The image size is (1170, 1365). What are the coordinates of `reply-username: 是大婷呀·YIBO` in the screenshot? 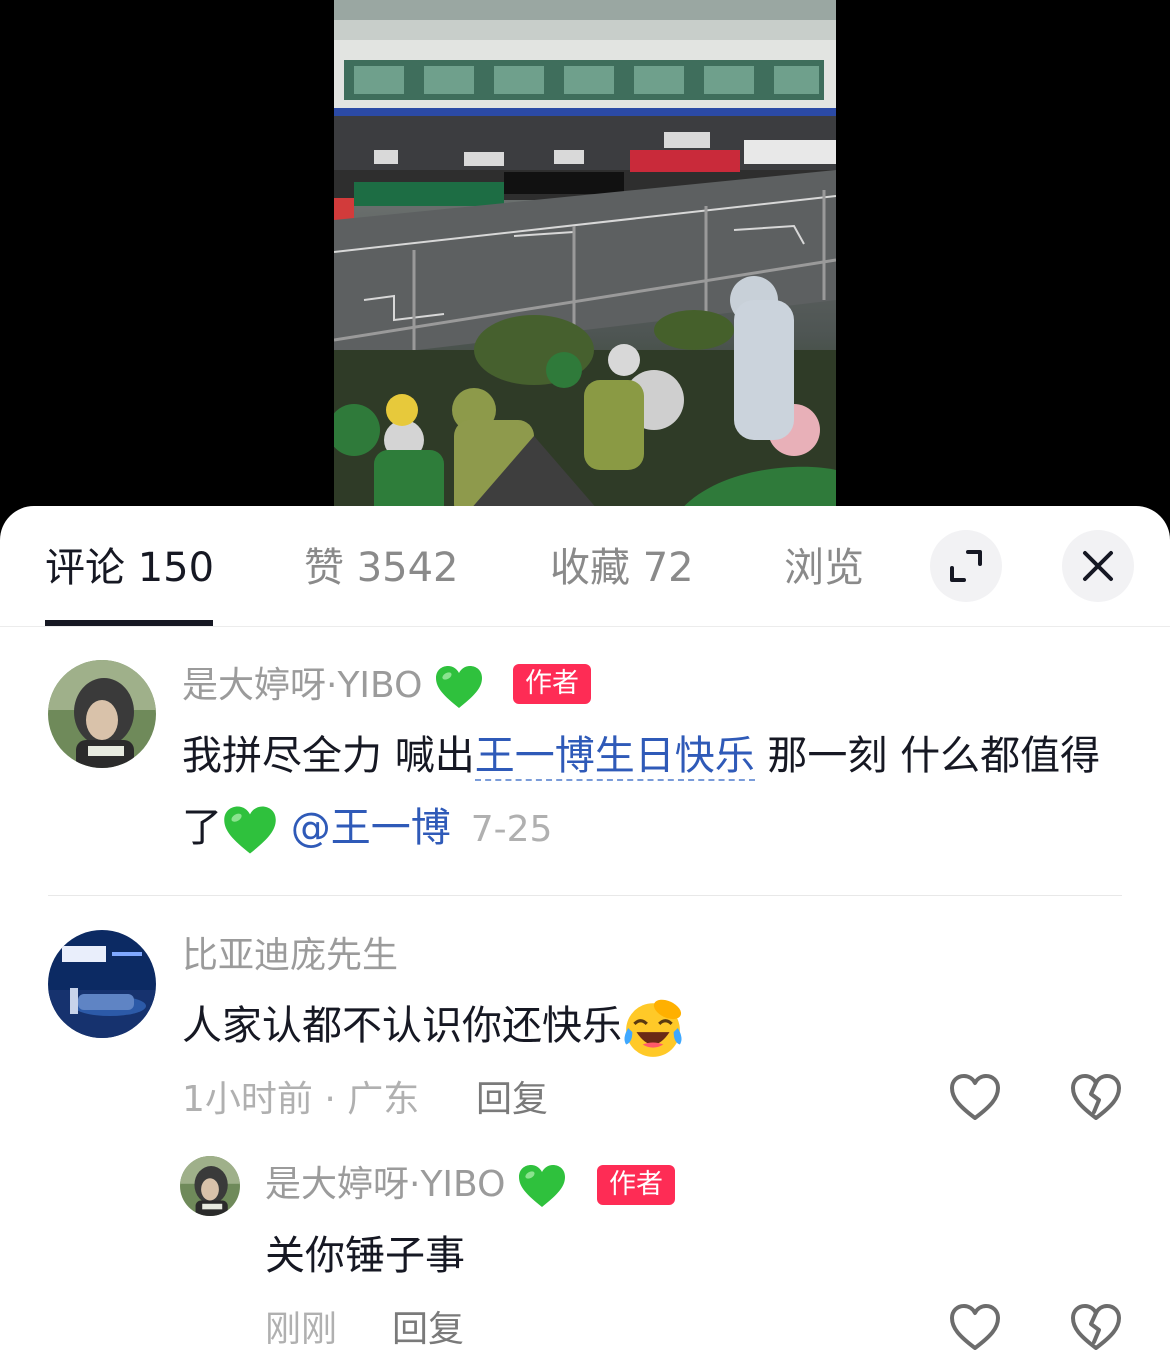 It's located at (416, 1186).